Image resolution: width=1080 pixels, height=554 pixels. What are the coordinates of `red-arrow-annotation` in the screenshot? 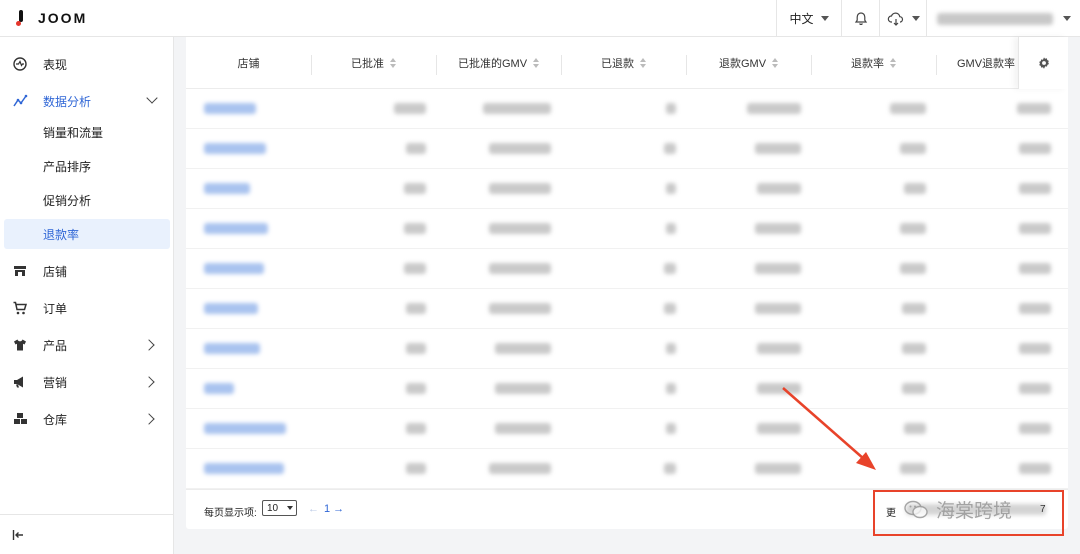 It's located at (829, 428).